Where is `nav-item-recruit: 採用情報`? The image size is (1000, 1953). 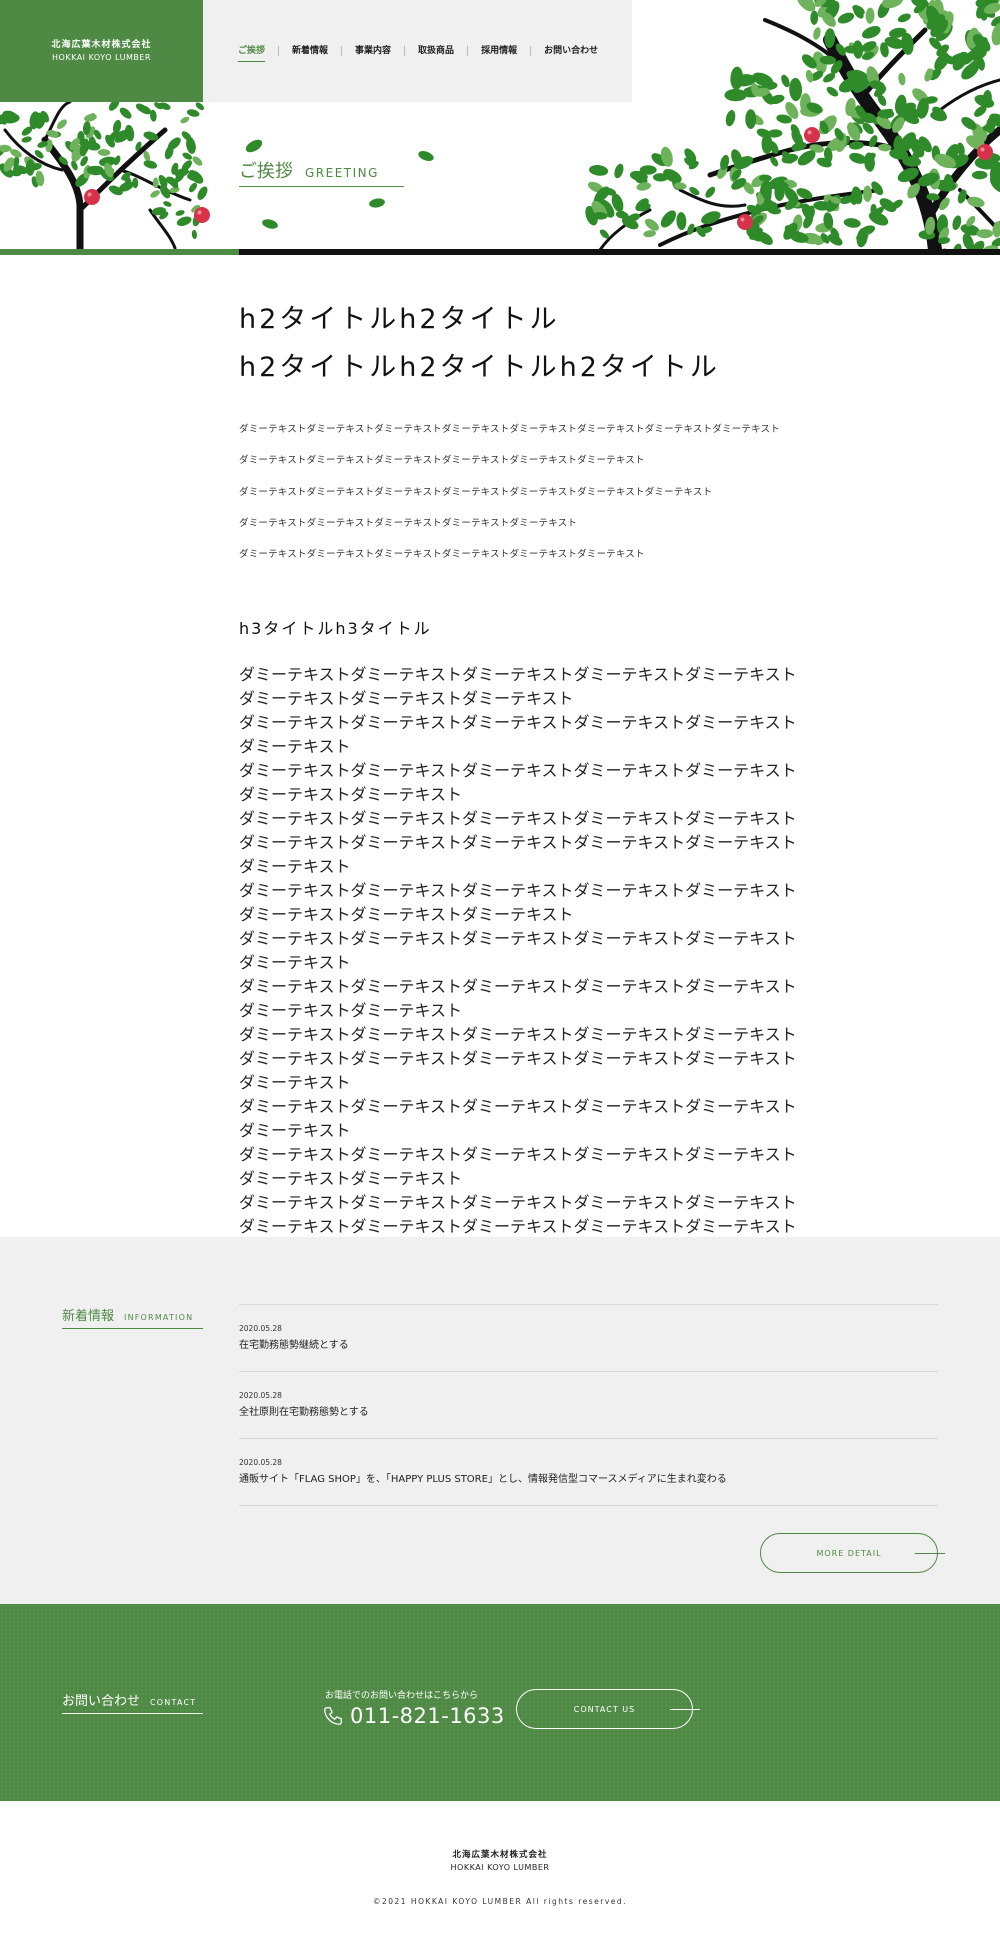 nav-item-recruit: 採用情報 is located at coordinates (498, 51).